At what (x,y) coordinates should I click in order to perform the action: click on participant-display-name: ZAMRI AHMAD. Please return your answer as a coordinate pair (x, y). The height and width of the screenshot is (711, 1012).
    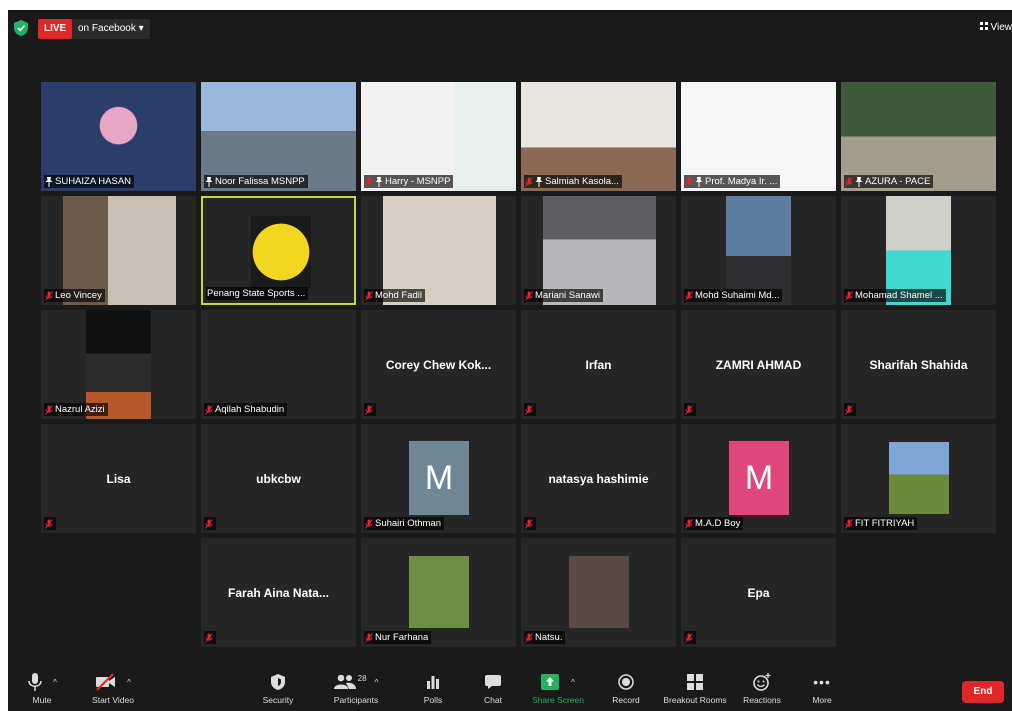
    Looking at the image, I should click on (758, 364).